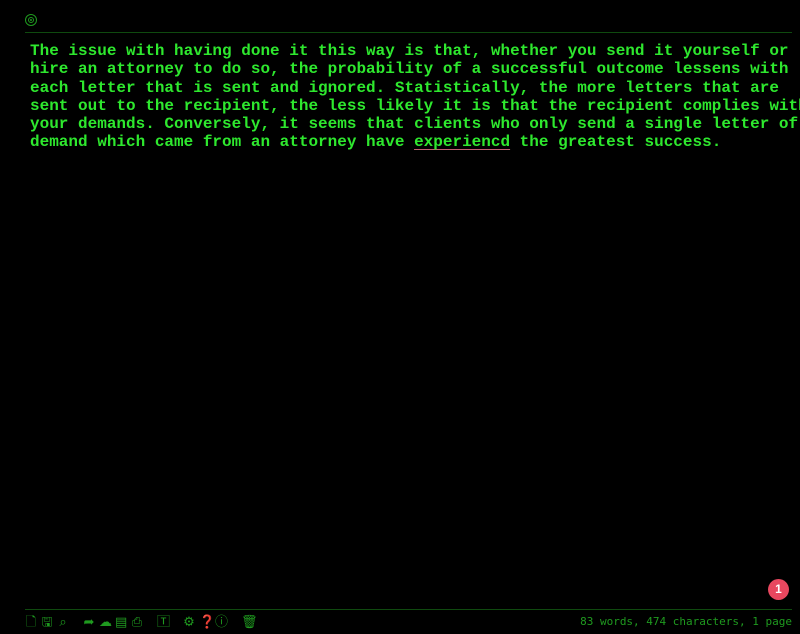 The width and height of the screenshot is (800, 634). I want to click on text-segment: demand which came from an attorney have, so click(222, 142).